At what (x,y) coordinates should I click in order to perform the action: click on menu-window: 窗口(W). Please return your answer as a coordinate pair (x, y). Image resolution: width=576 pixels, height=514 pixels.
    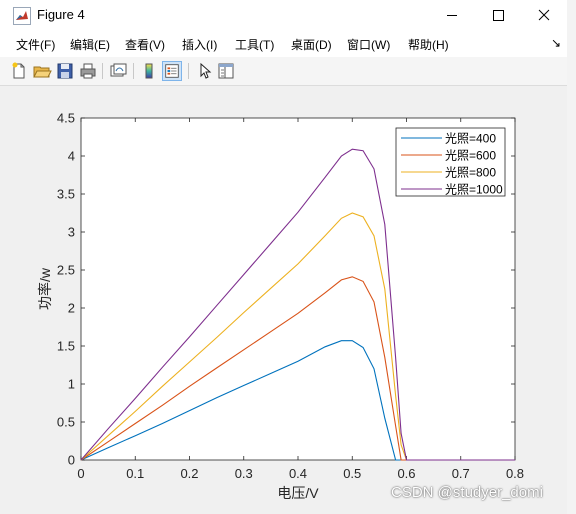
    Looking at the image, I should click on (368, 44).